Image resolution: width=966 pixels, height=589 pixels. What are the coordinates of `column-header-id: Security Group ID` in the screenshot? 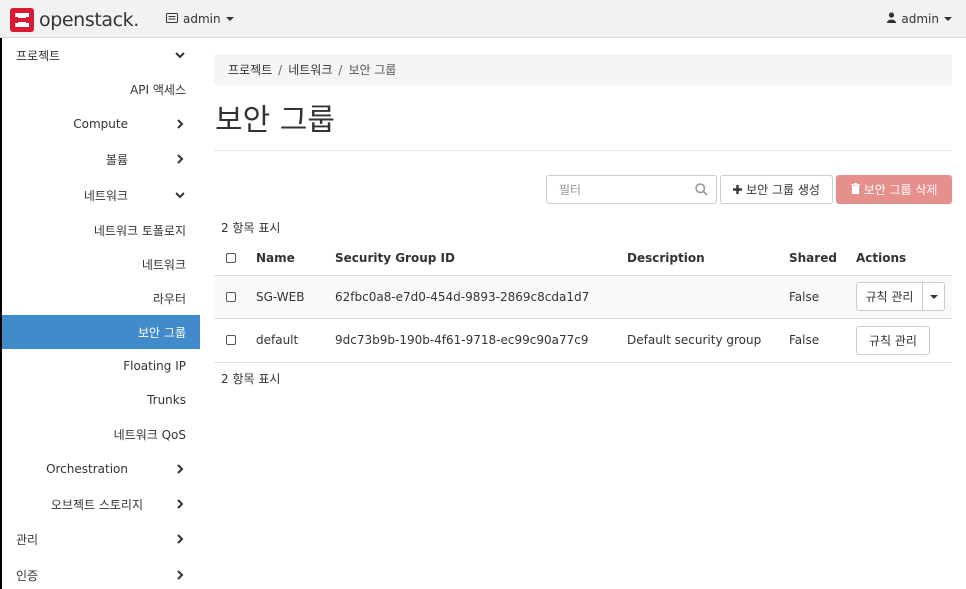 It's located at (481, 259).